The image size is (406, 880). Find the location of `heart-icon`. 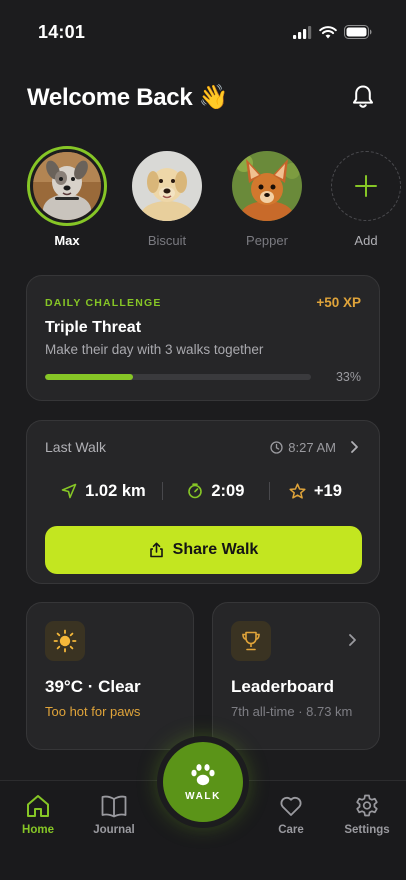

heart-icon is located at coordinates (291, 806).